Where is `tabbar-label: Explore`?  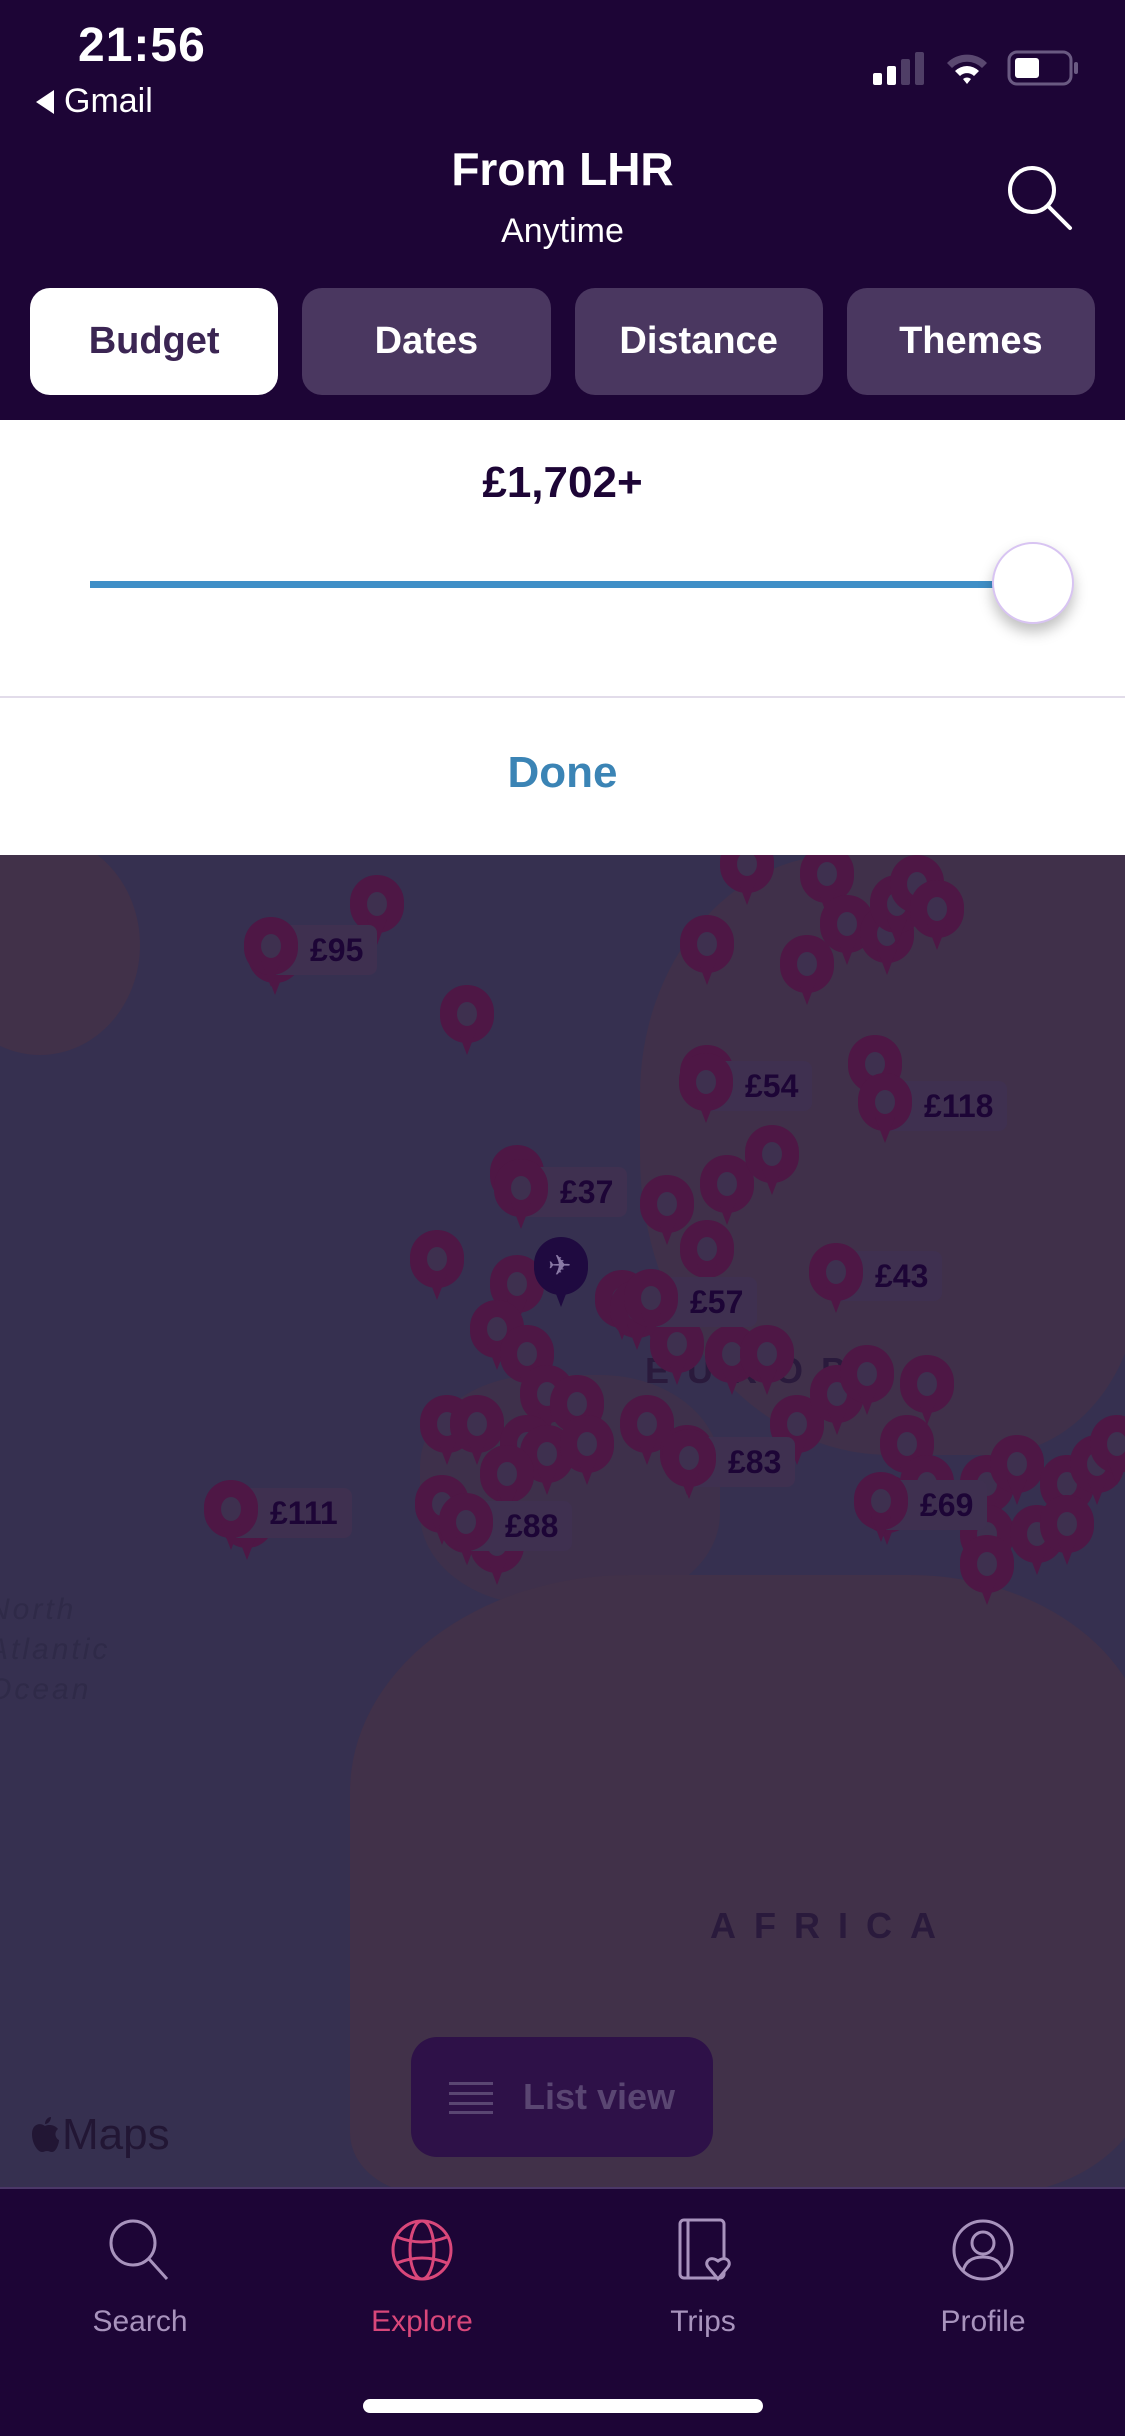 tabbar-label: Explore is located at coordinates (422, 2321).